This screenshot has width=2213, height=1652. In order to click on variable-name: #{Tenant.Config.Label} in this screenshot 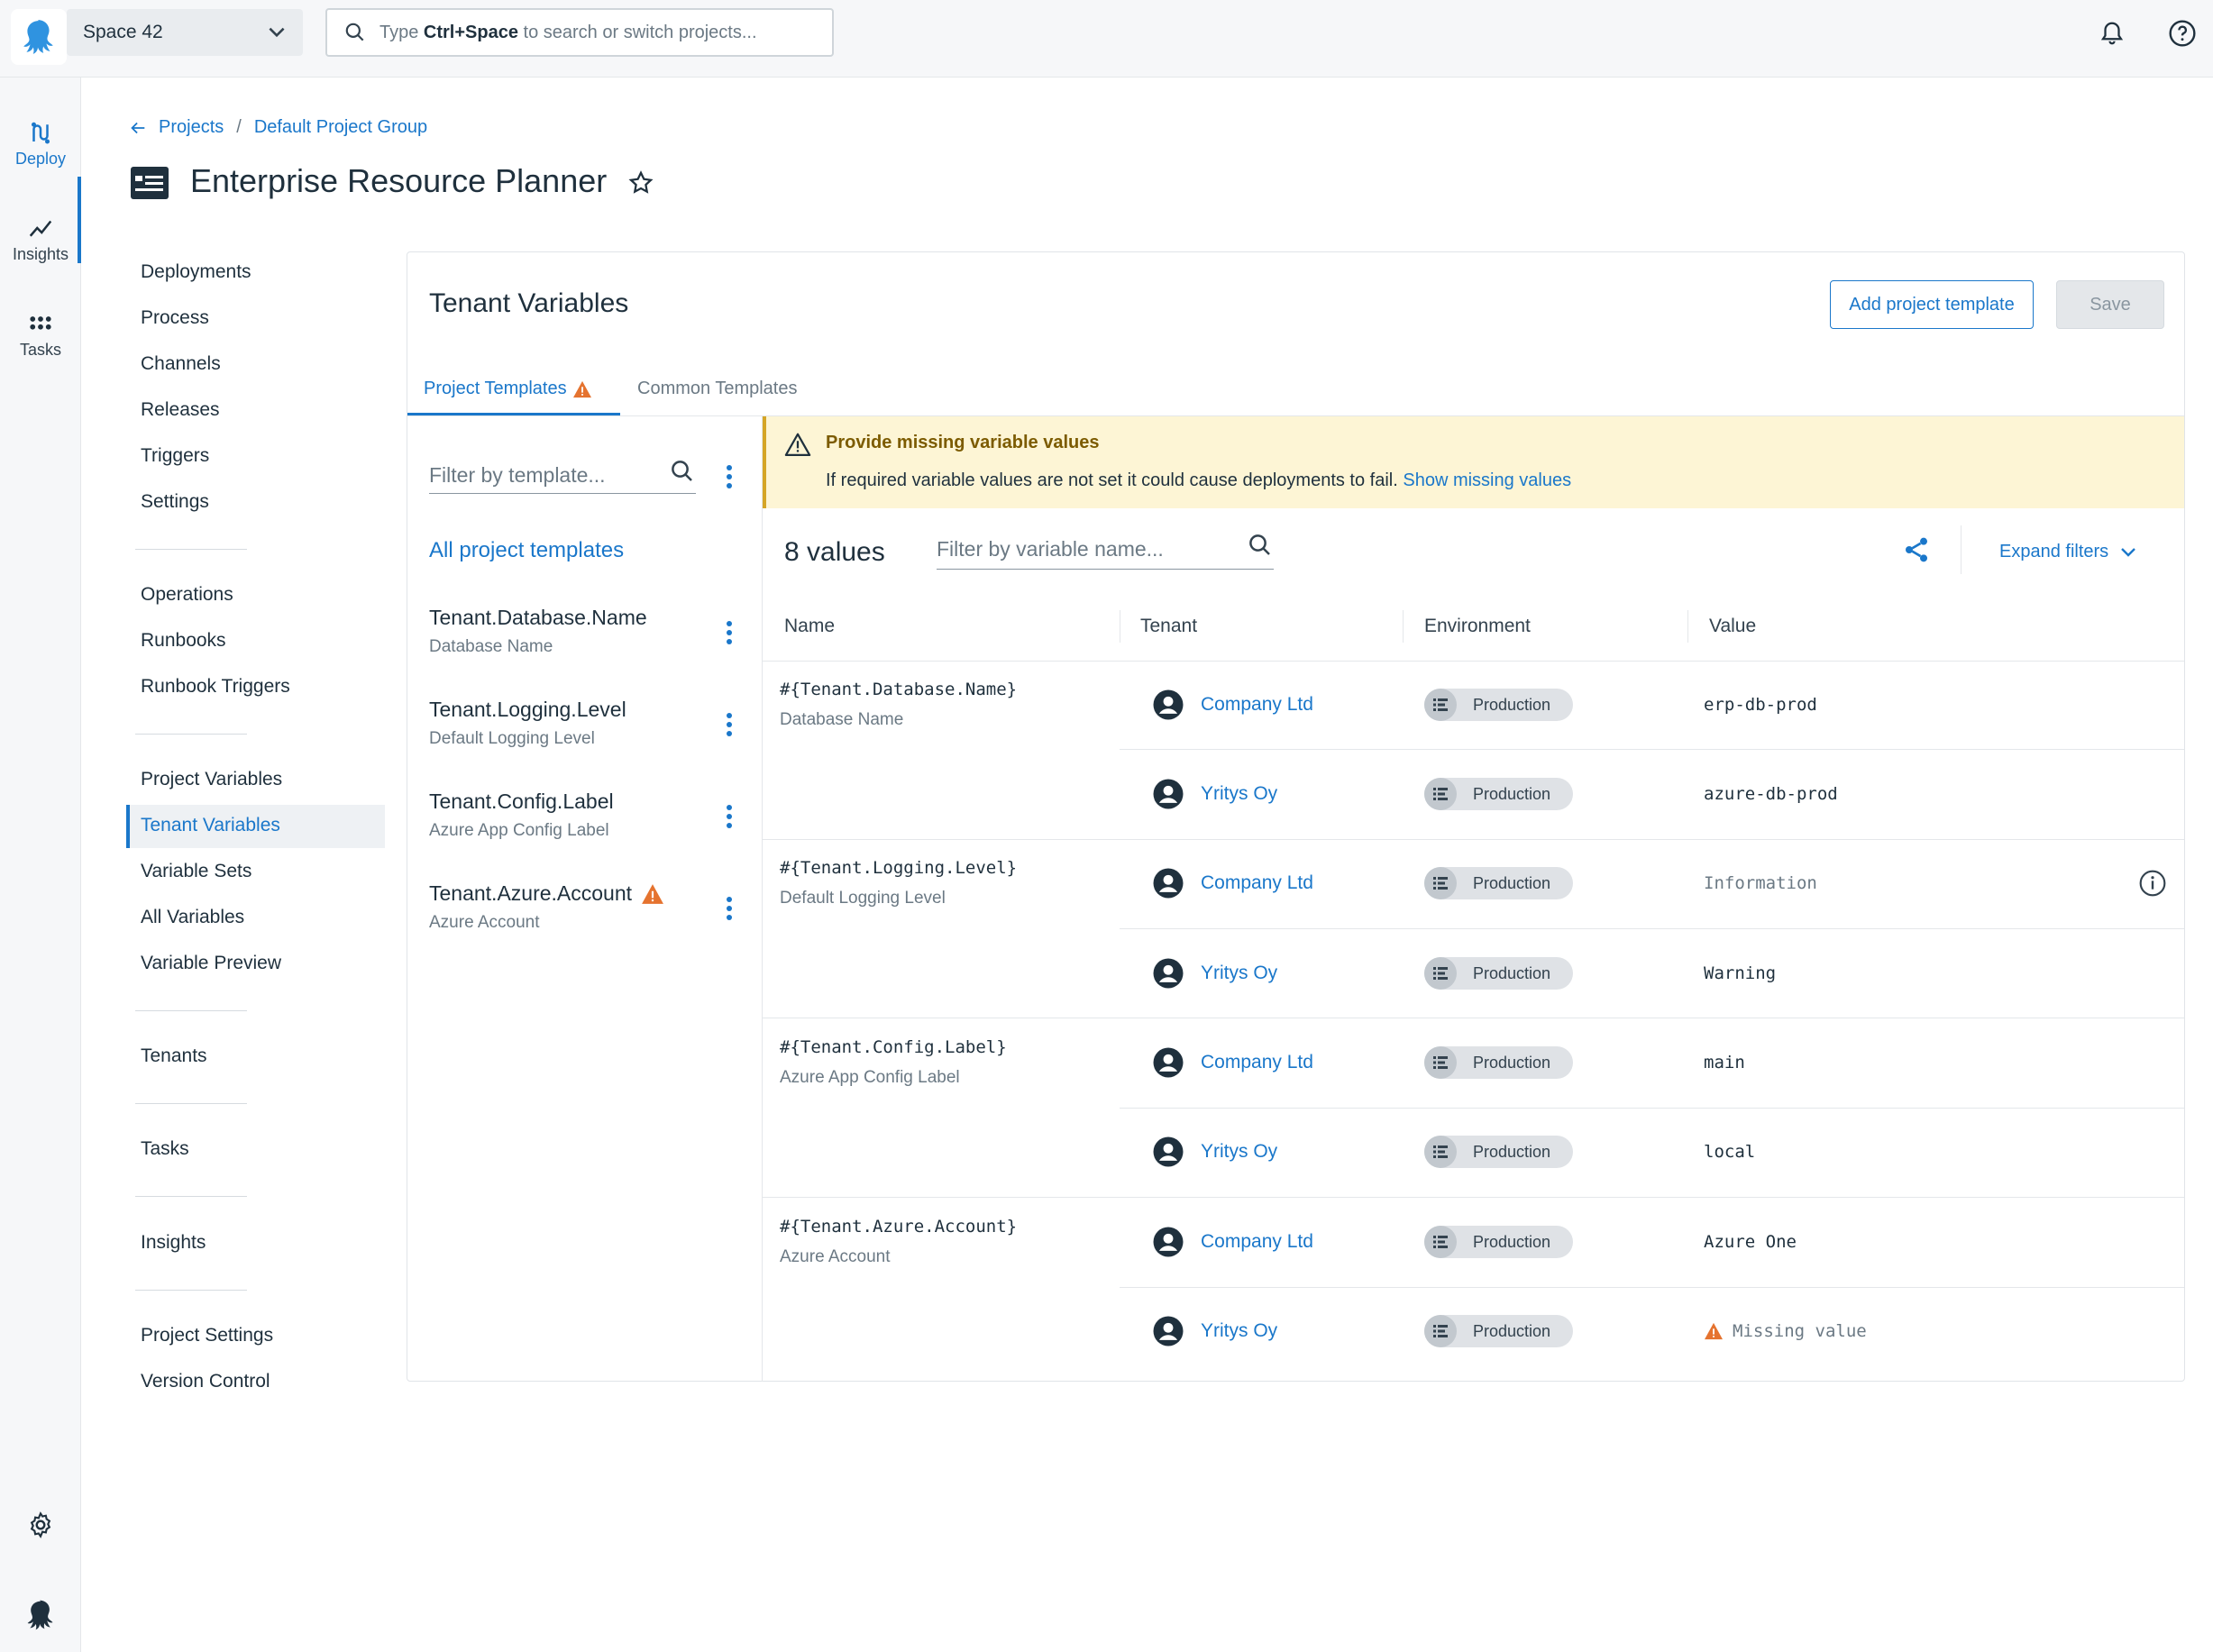, I will do `click(893, 1047)`.